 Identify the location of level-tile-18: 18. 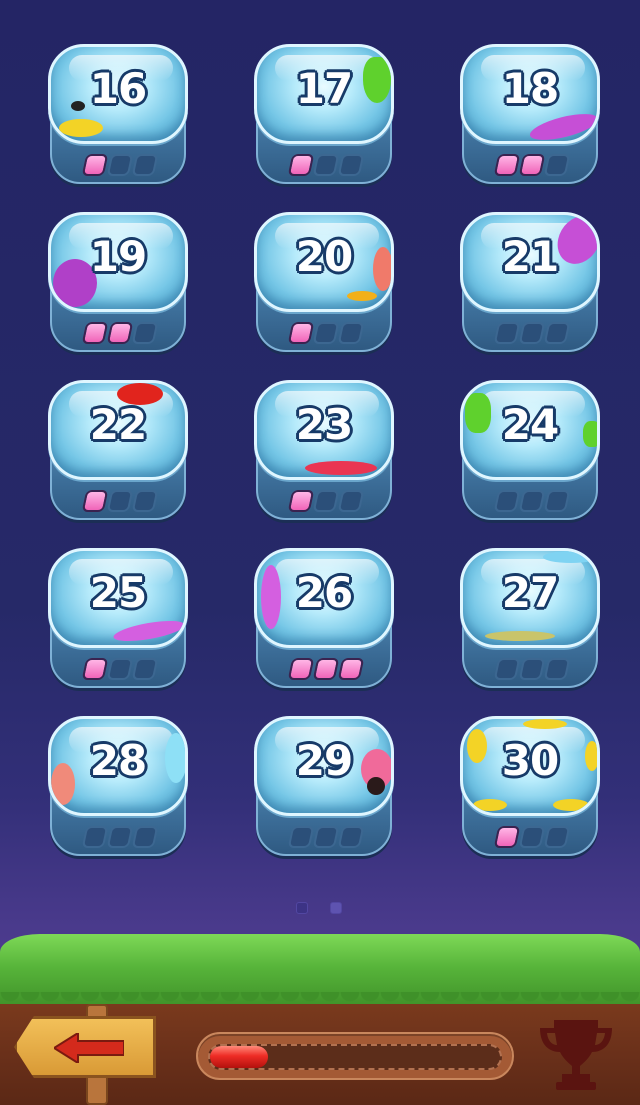
(530, 115).